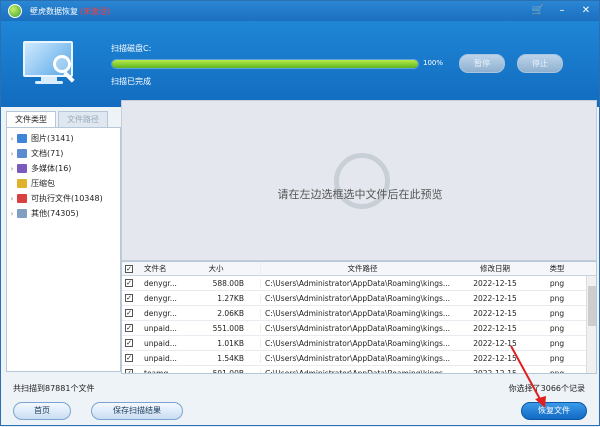 Image resolution: width=600 pixels, height=427 pixels. What do you see at coordinates (42, 411) in the screenshot?
I see `home-button: 首页` at bounding box center [42, 411].